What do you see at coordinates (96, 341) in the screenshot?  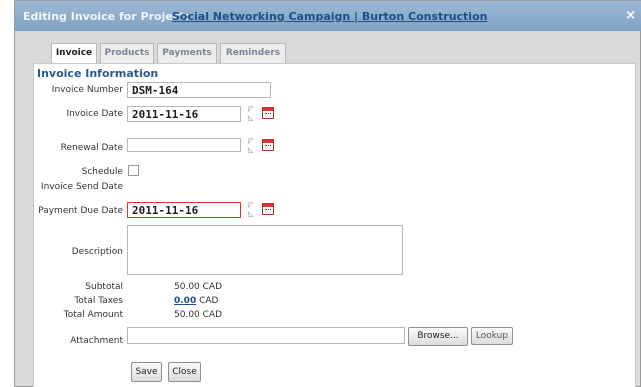 I see `attachment-label: Attachment` at bounding box center [96, 341].